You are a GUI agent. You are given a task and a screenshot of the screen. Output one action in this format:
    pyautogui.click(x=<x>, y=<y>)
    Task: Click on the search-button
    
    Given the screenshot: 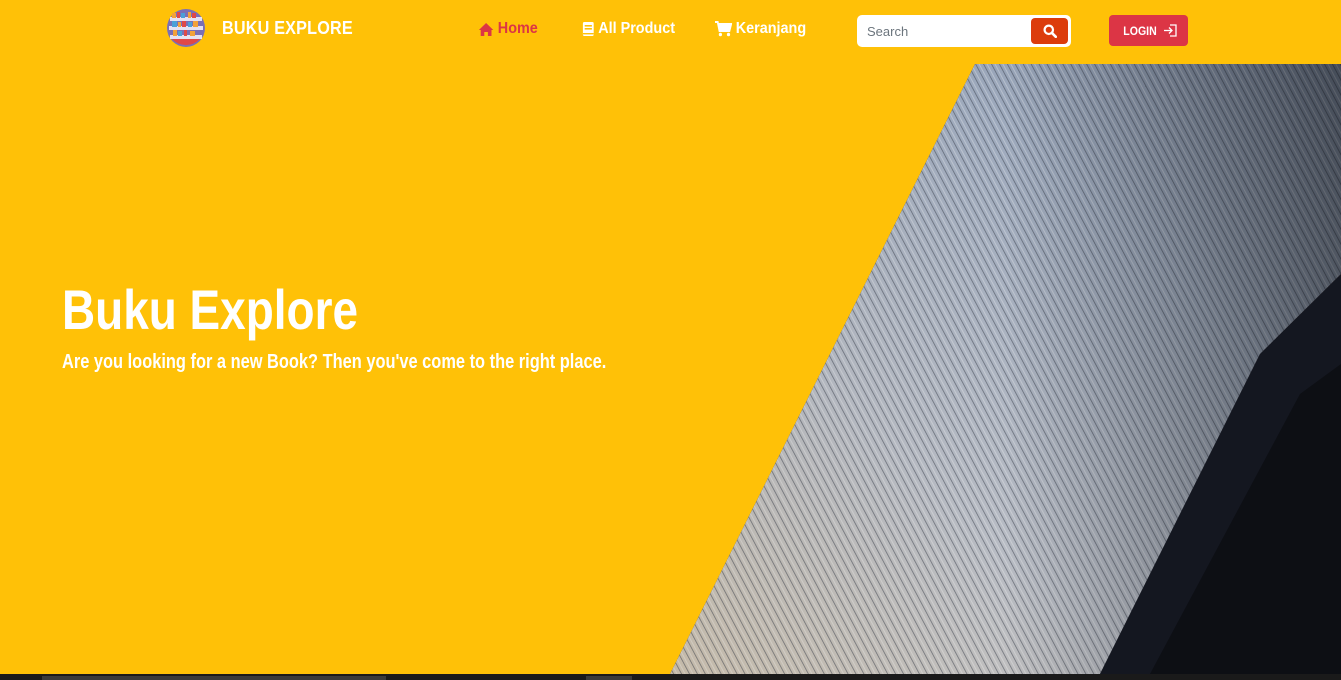 What is the action you would take?
    pyautogui.click(x=1049, y=31)
    